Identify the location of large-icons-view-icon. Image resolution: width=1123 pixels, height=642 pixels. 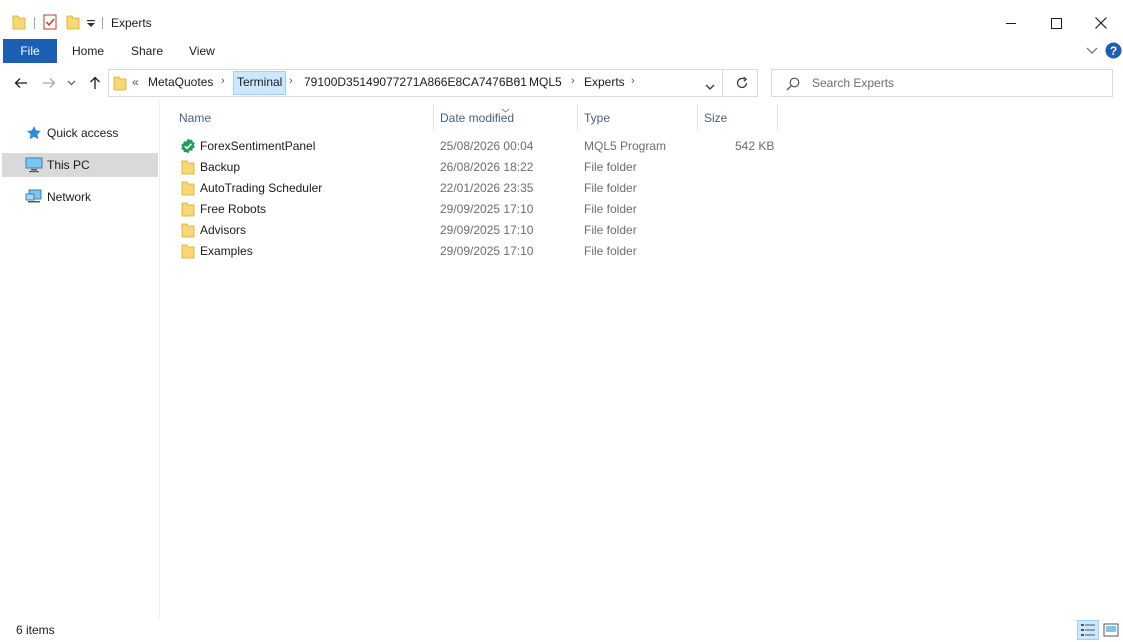
(1111, 630).